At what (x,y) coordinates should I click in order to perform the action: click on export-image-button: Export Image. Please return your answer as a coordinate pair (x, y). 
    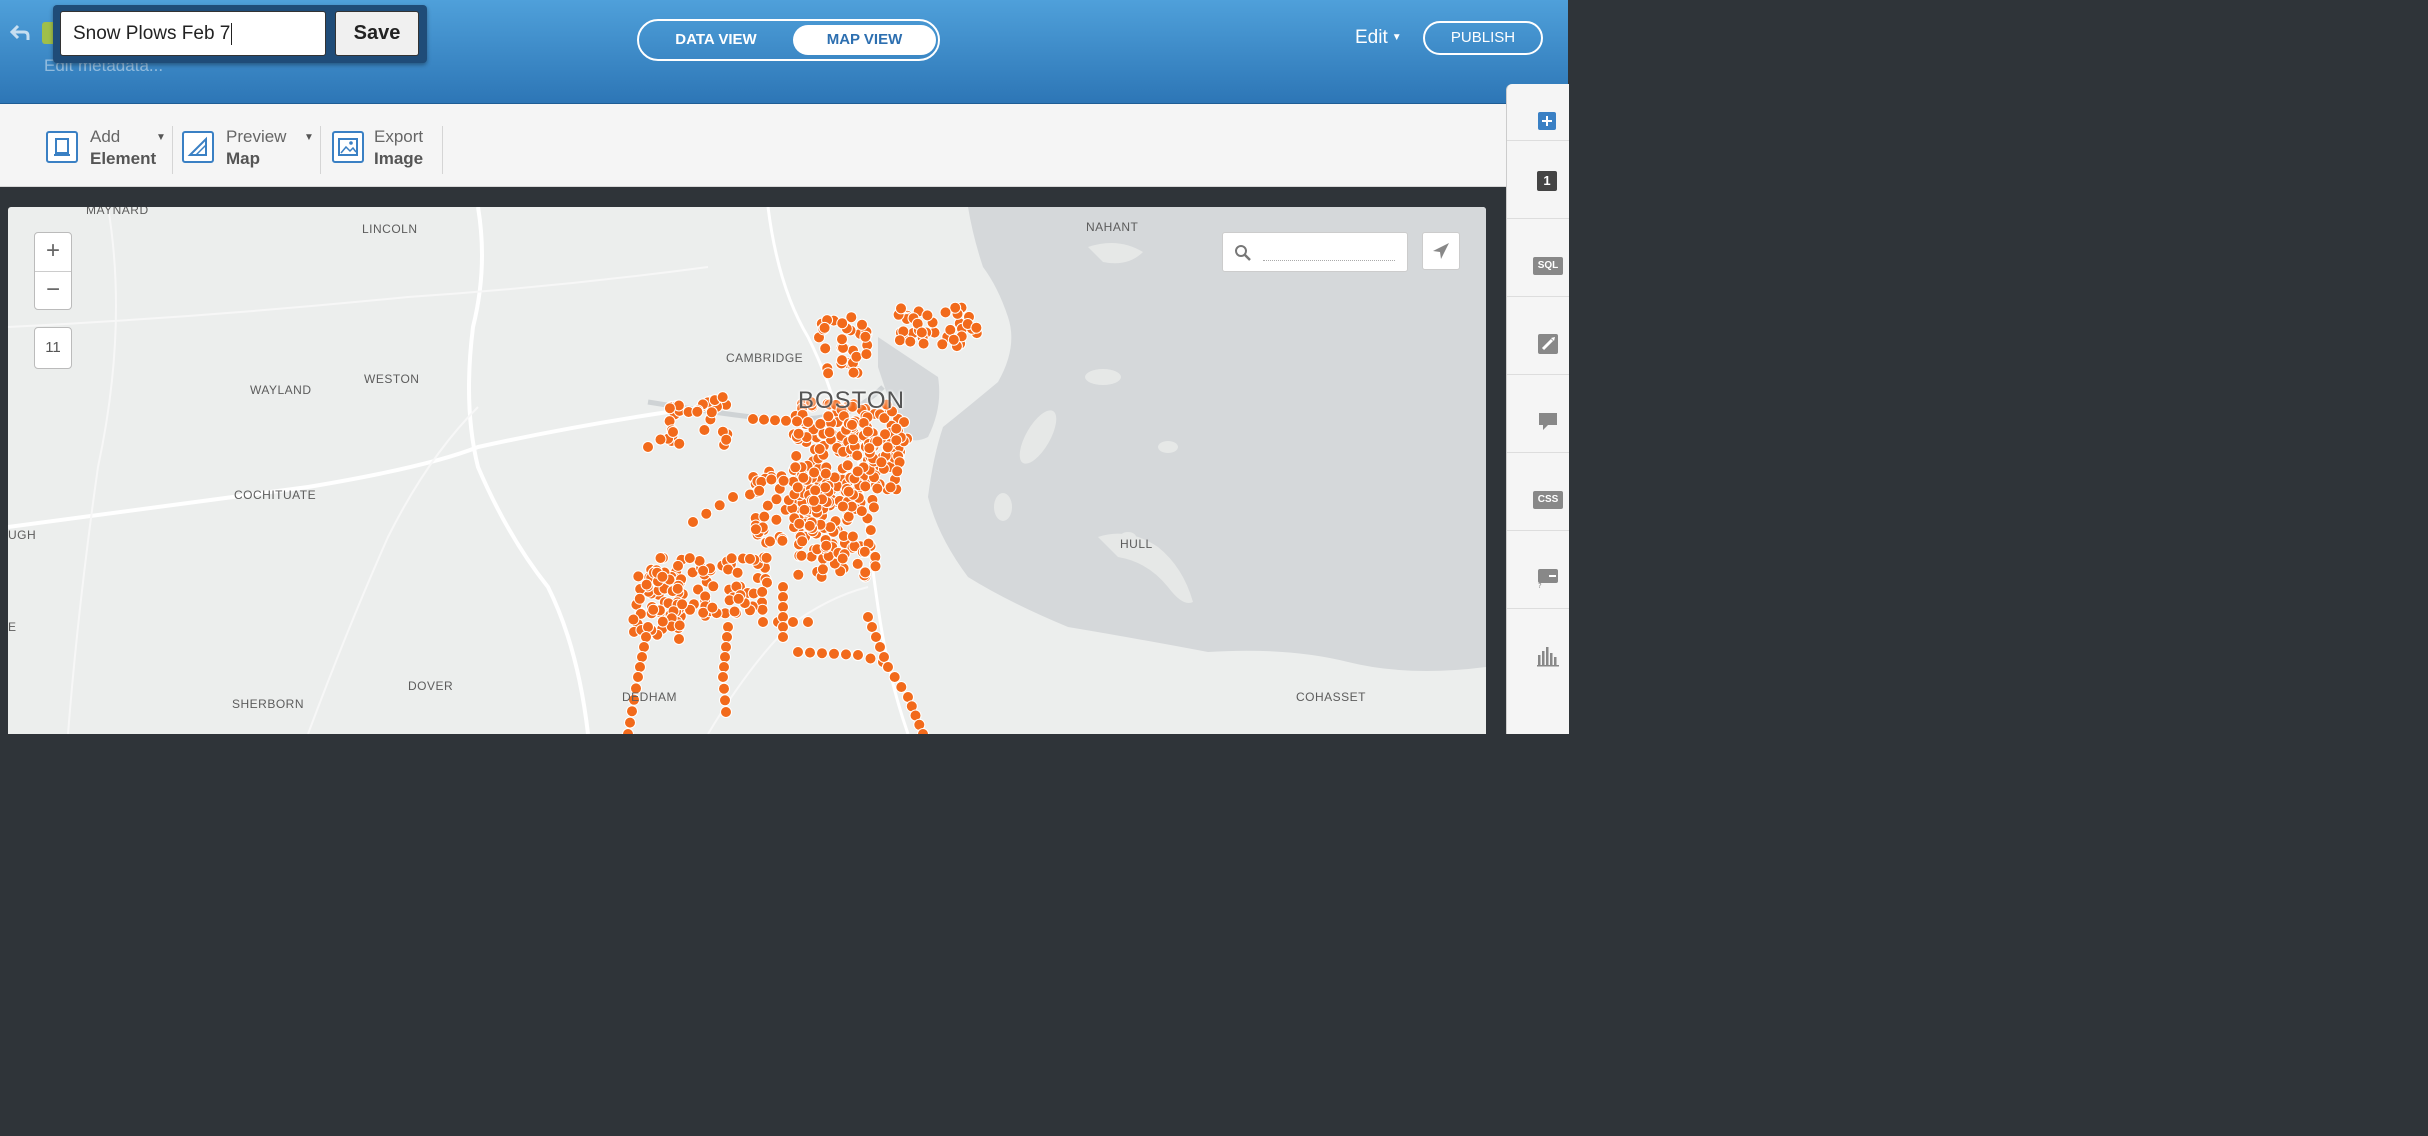
    Looking at the image, I should click on (386, 145).